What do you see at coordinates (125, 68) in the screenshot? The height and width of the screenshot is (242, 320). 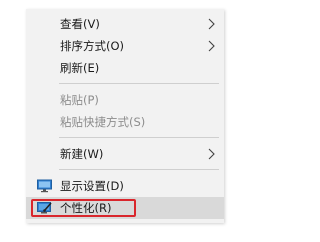 I see `menu-item-refresh: 刷新(E)` at bounding box center [125, 68].